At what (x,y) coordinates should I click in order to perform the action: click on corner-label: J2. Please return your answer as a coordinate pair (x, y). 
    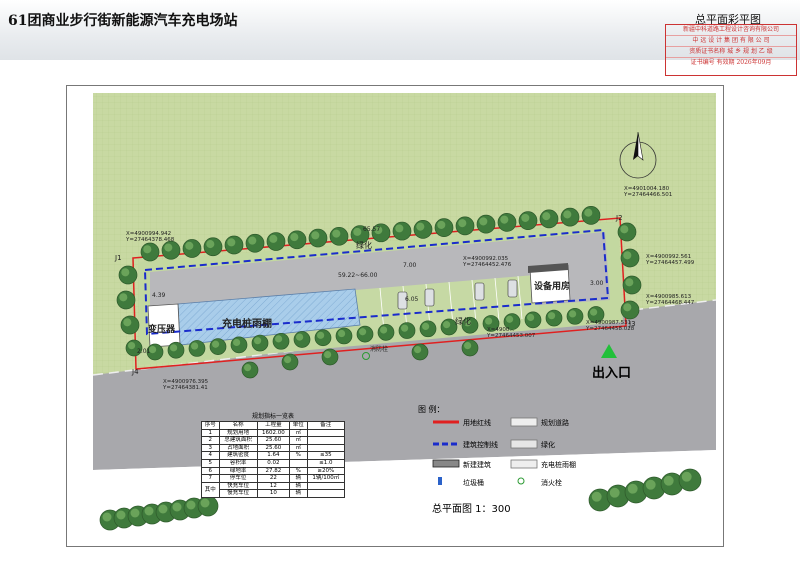
    Looking at the image, I should click on (619, 218).